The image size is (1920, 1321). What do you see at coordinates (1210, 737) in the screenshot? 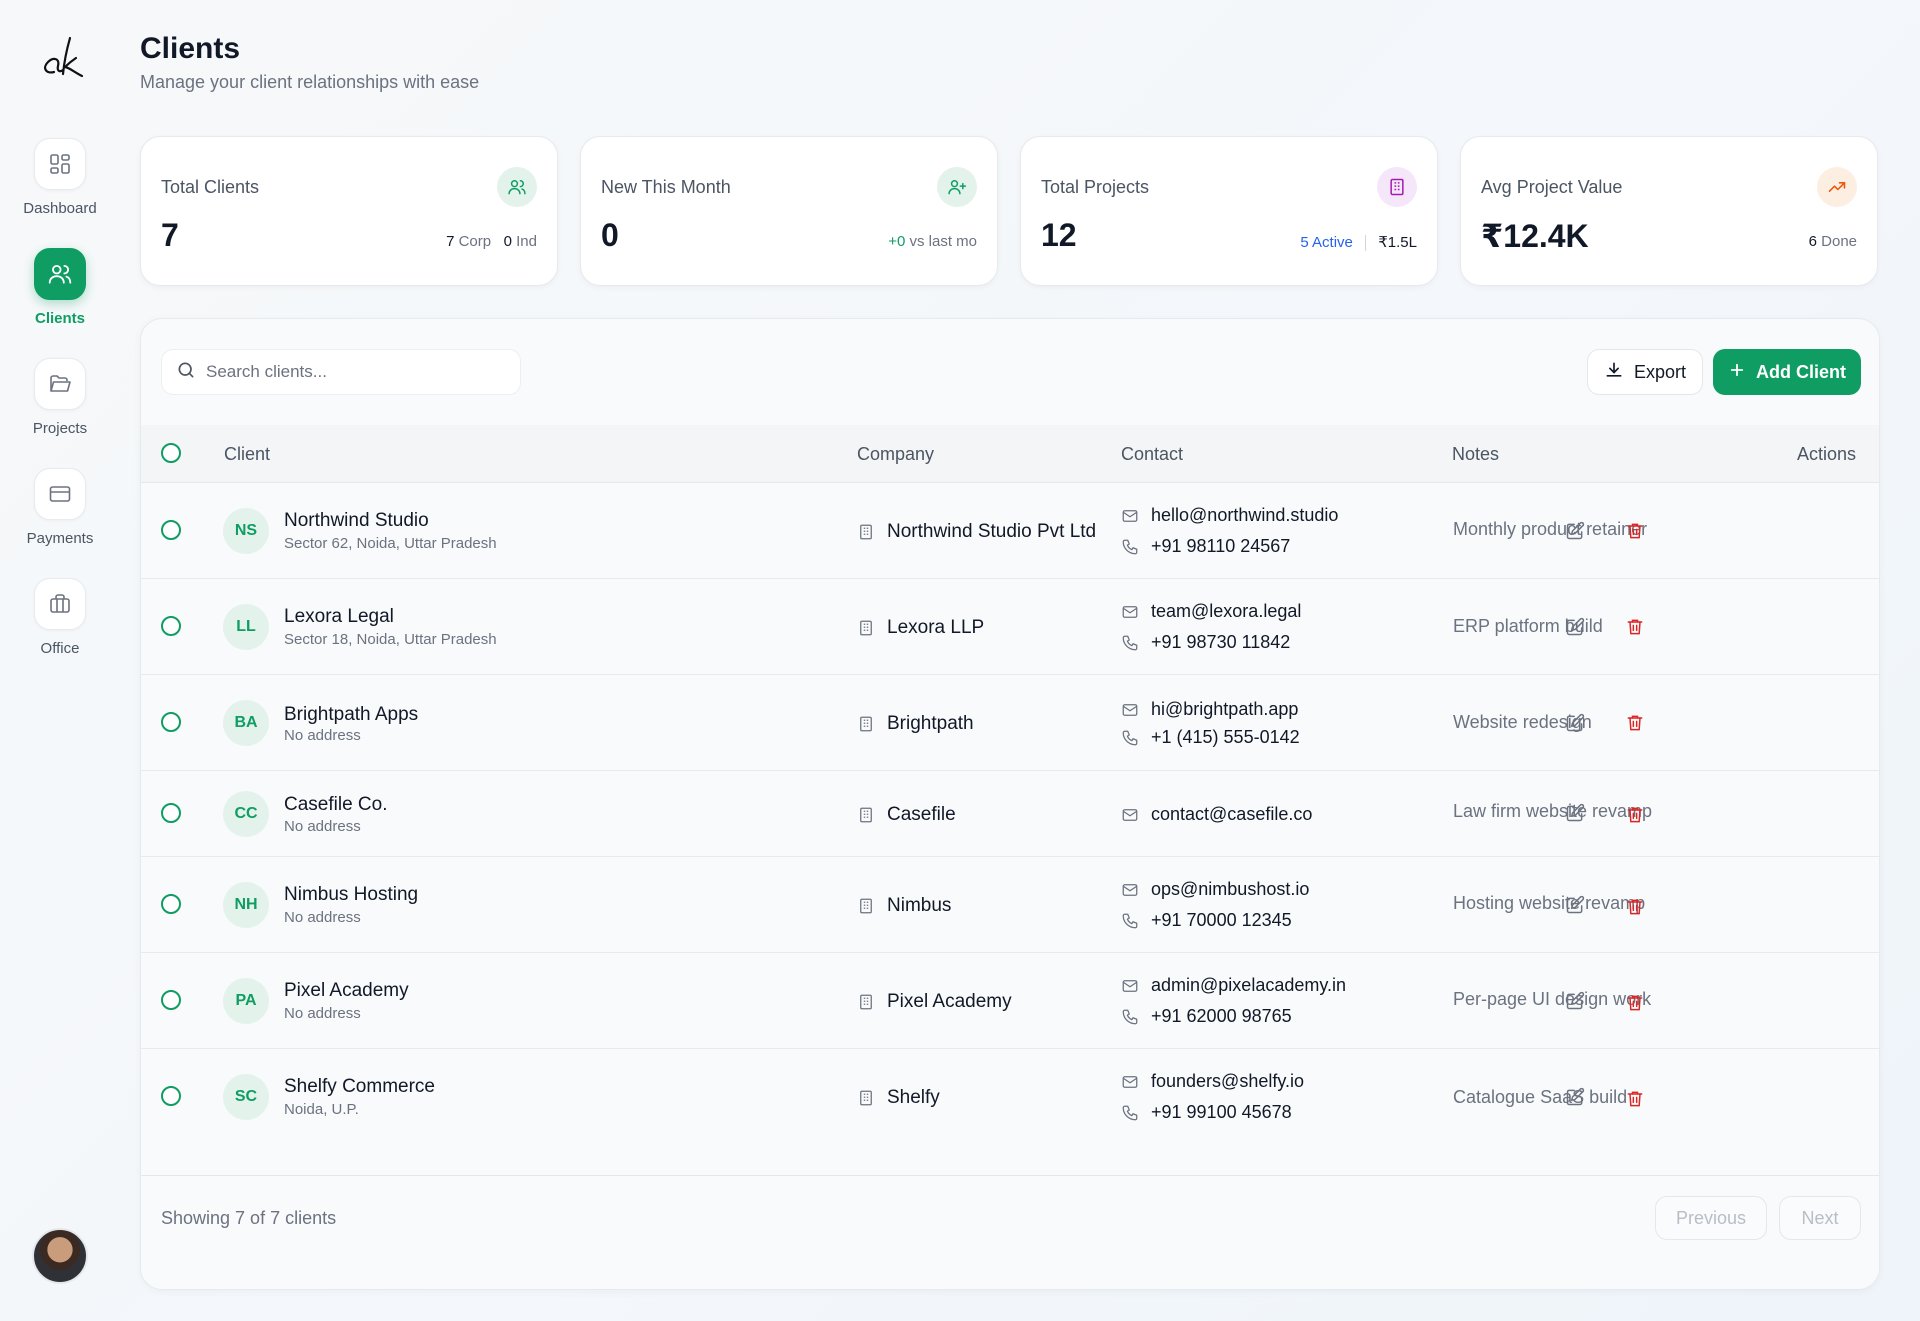
I see `contact-phone: +1 (415) 555-0142` at bounding box center [1210, 737].